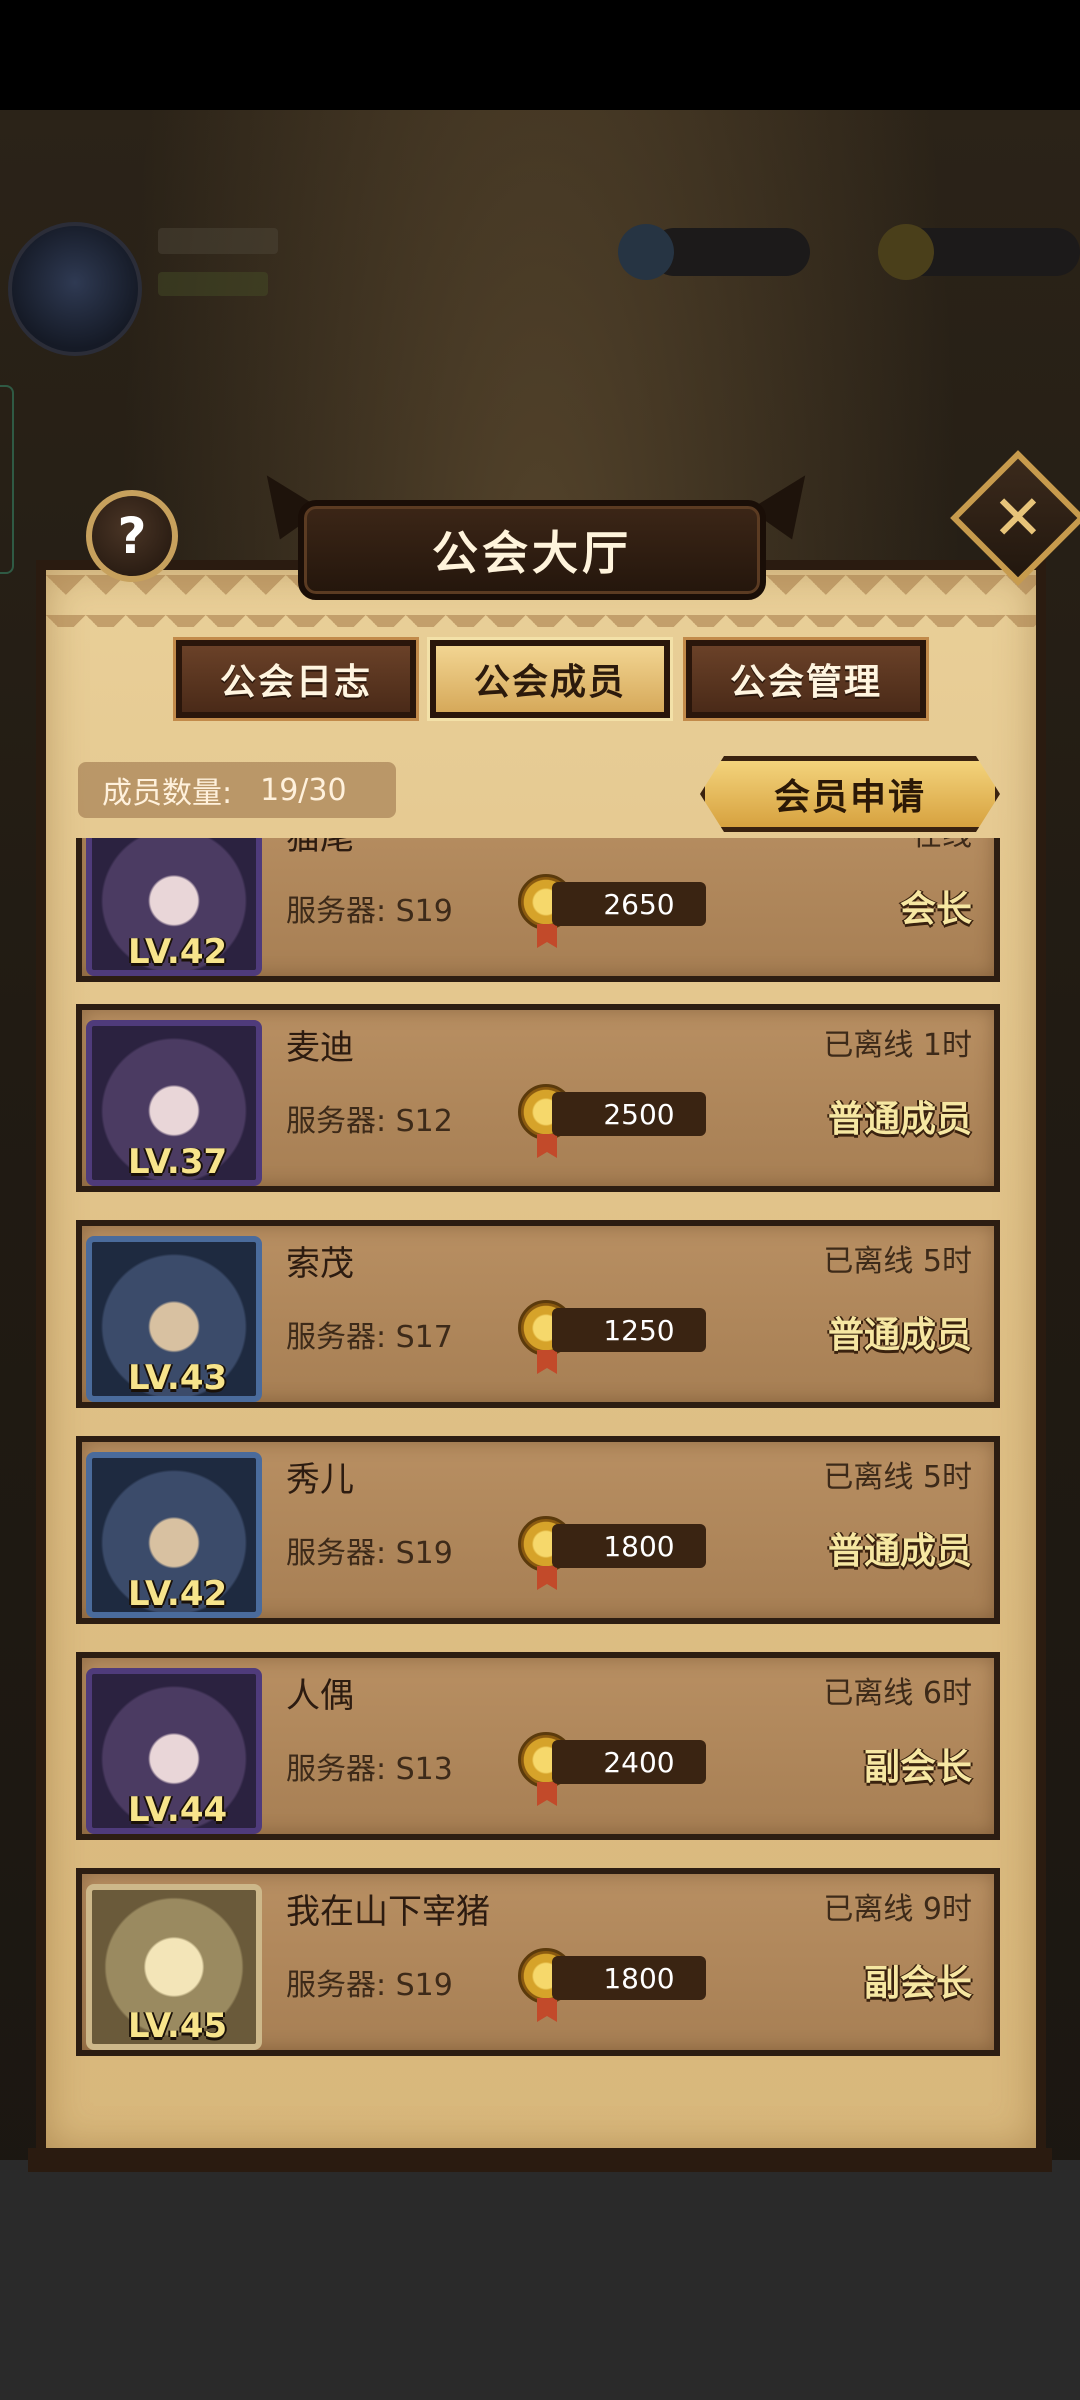 The width and height of the screenshot is (1080, 2400). I want to click on member-card: LV.42 秀儿 已离线 5时 服务器: S19 1800 普通成员, so click(538, 1530).